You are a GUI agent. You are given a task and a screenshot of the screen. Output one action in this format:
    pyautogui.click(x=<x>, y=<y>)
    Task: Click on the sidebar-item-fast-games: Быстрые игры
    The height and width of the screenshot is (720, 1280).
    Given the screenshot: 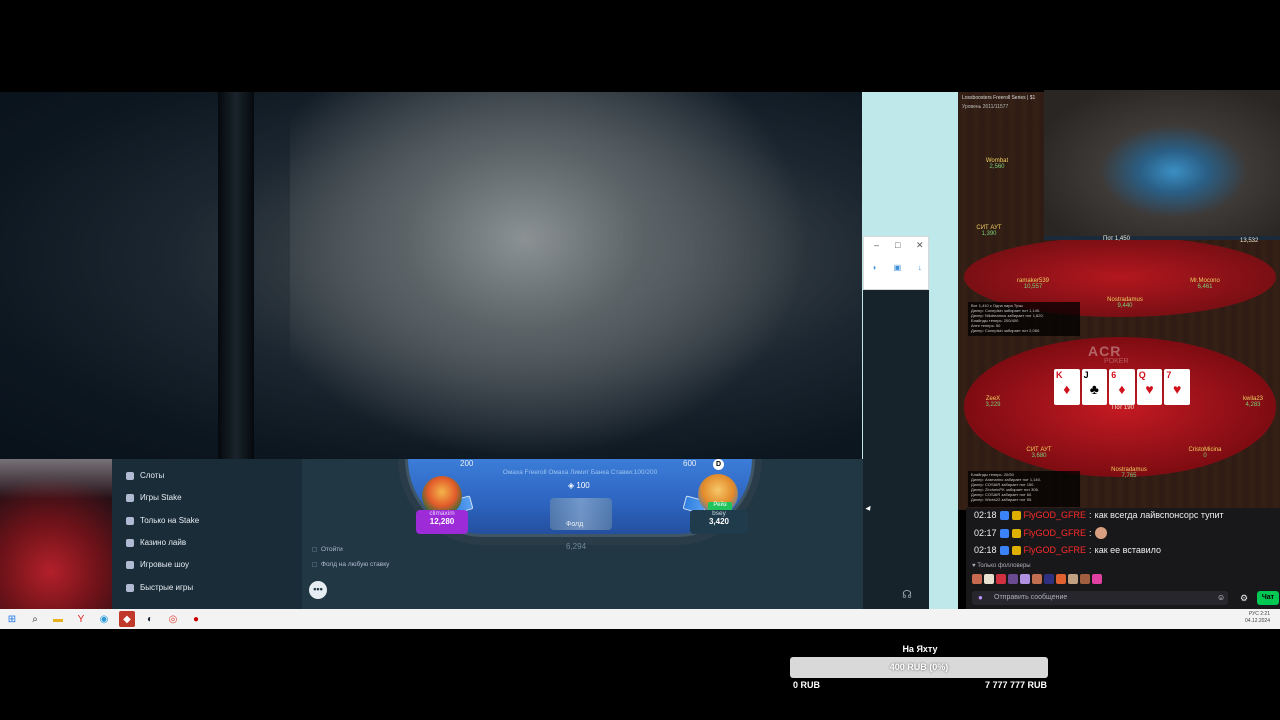 What is the action you would take?
    pyautogui.click(x=159, y=587)
    